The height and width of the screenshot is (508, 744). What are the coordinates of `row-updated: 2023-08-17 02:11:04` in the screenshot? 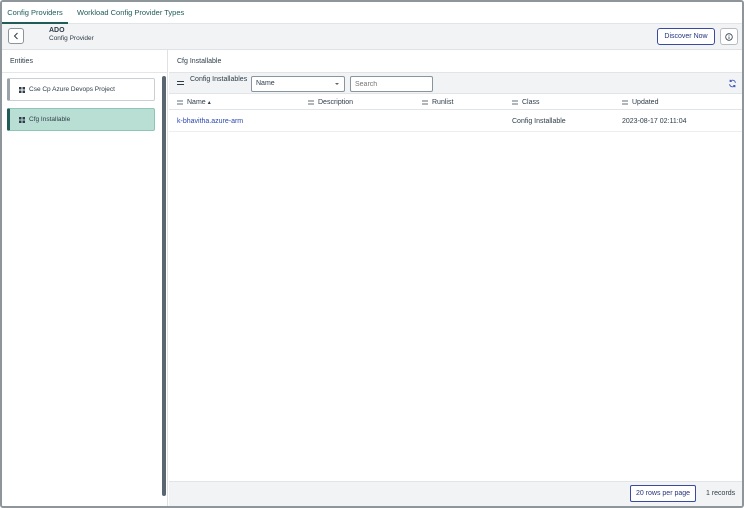 It's located at (654, 121).